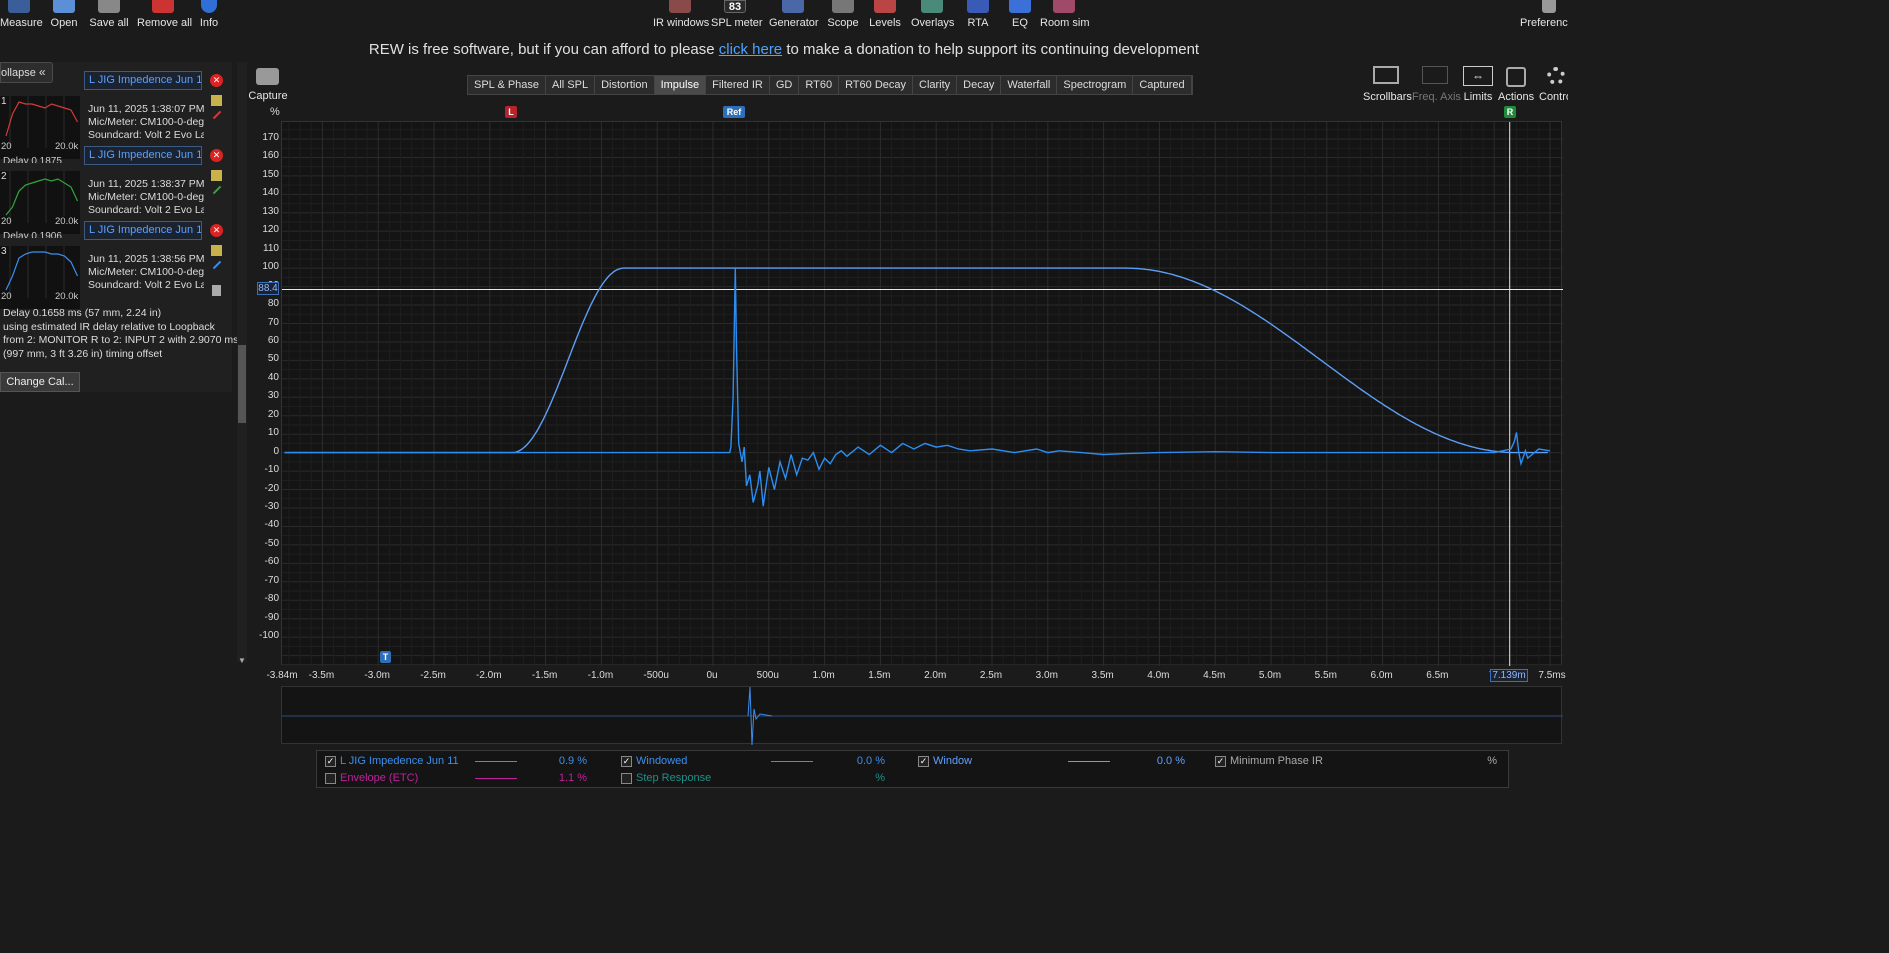 The height and width of the screenshot is (953, 1889). I want to click on legend-value: 0.0 %, so click(870, 761).